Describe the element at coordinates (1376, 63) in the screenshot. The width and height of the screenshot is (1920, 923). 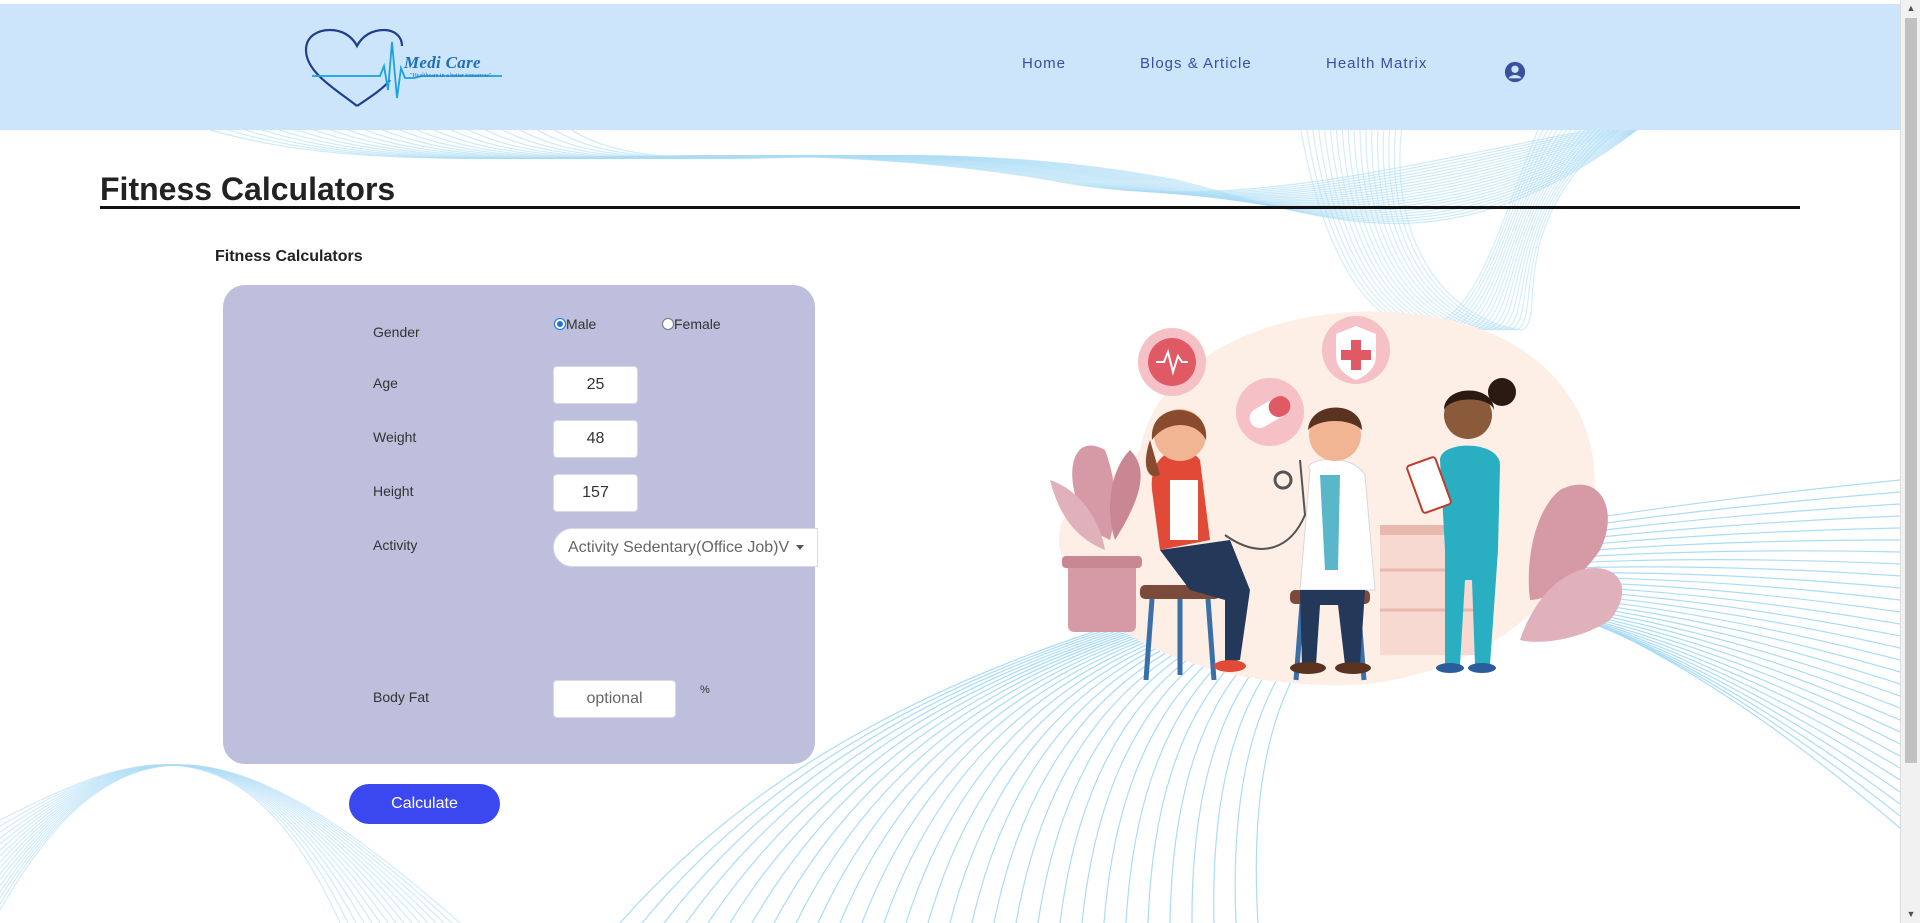
I see `nav-health-matrix: Health Matrix` at that location.